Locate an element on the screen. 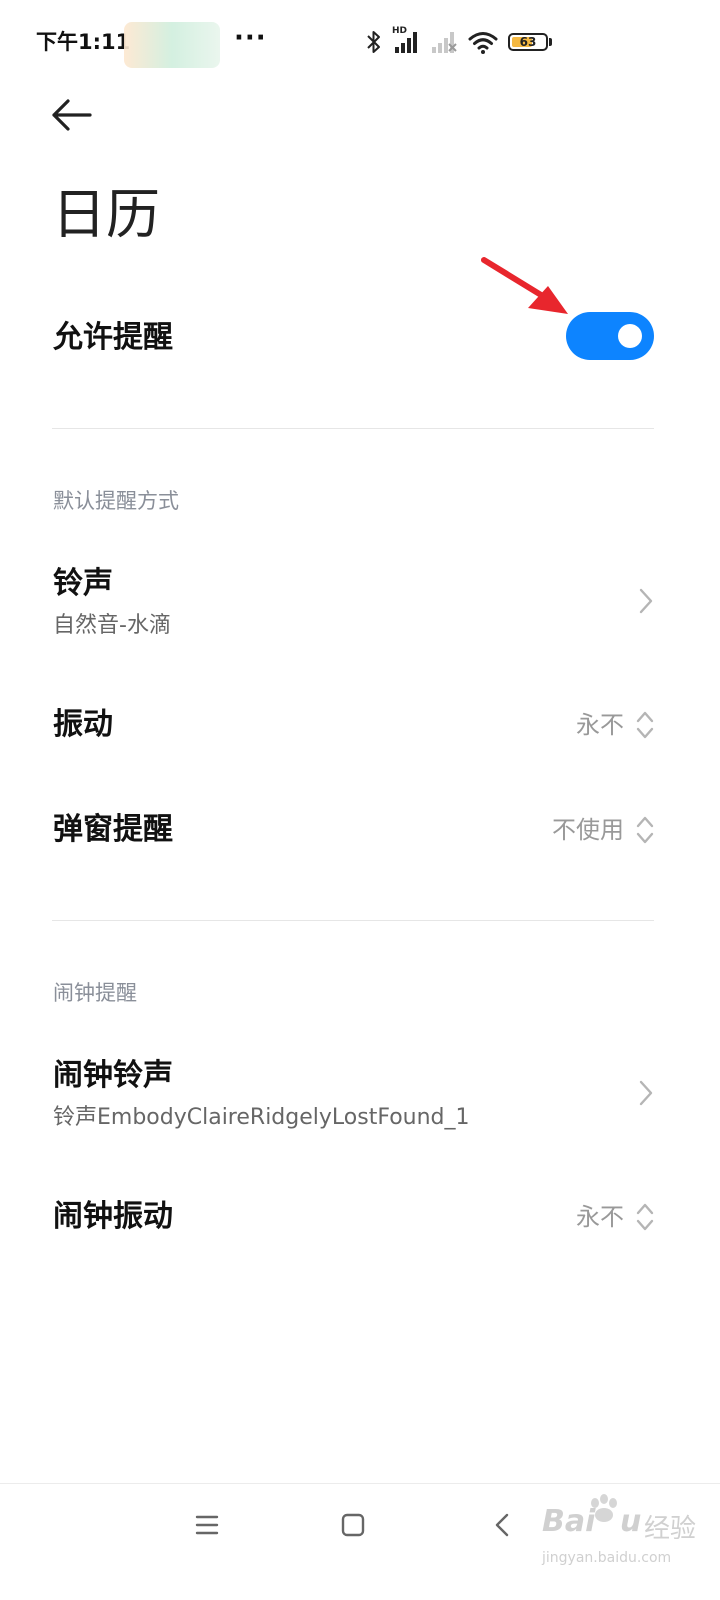 This screenshot has height=1600, width=720. page-title: 日历 is located at coordinates (106, 214).